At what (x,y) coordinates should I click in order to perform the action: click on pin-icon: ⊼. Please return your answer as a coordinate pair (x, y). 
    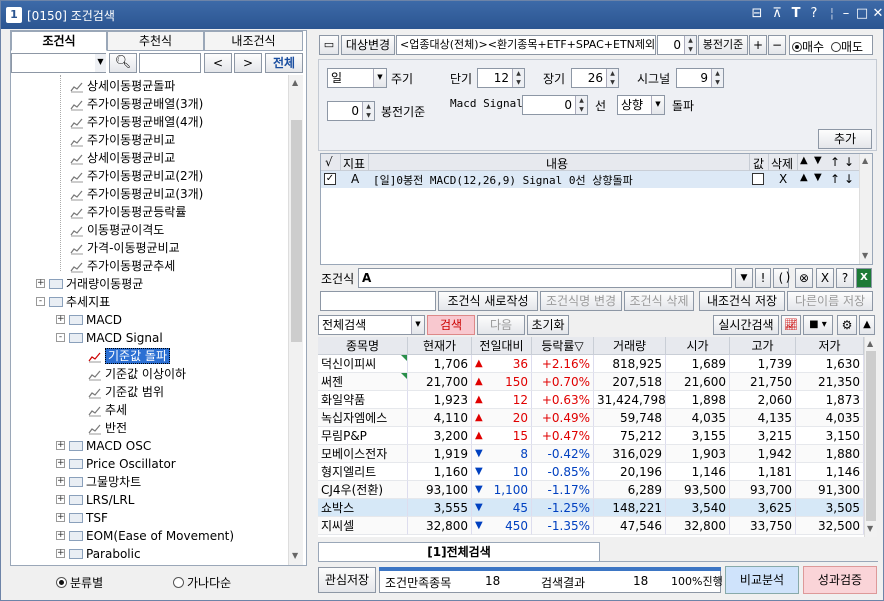
    Looking at the image, I should click on (777, 13).